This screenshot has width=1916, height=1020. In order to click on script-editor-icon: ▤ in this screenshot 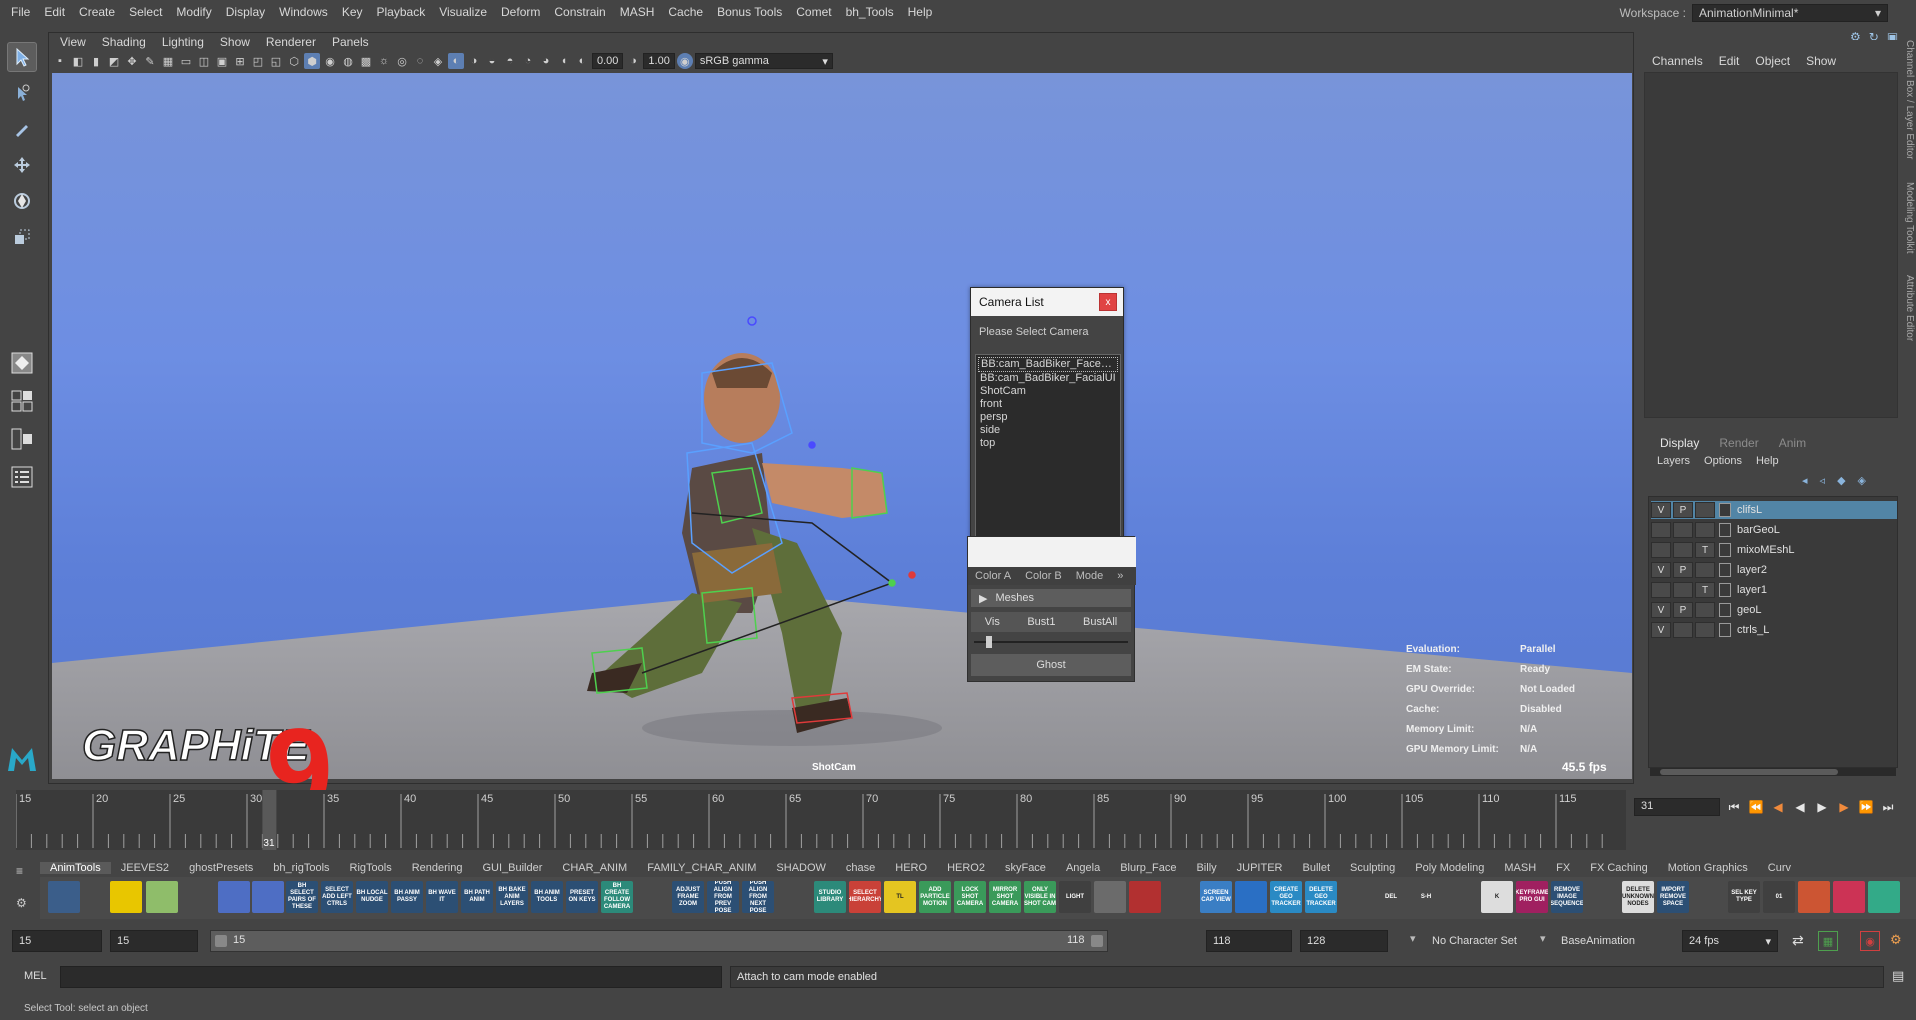, I will do `click(1898, 976)`.